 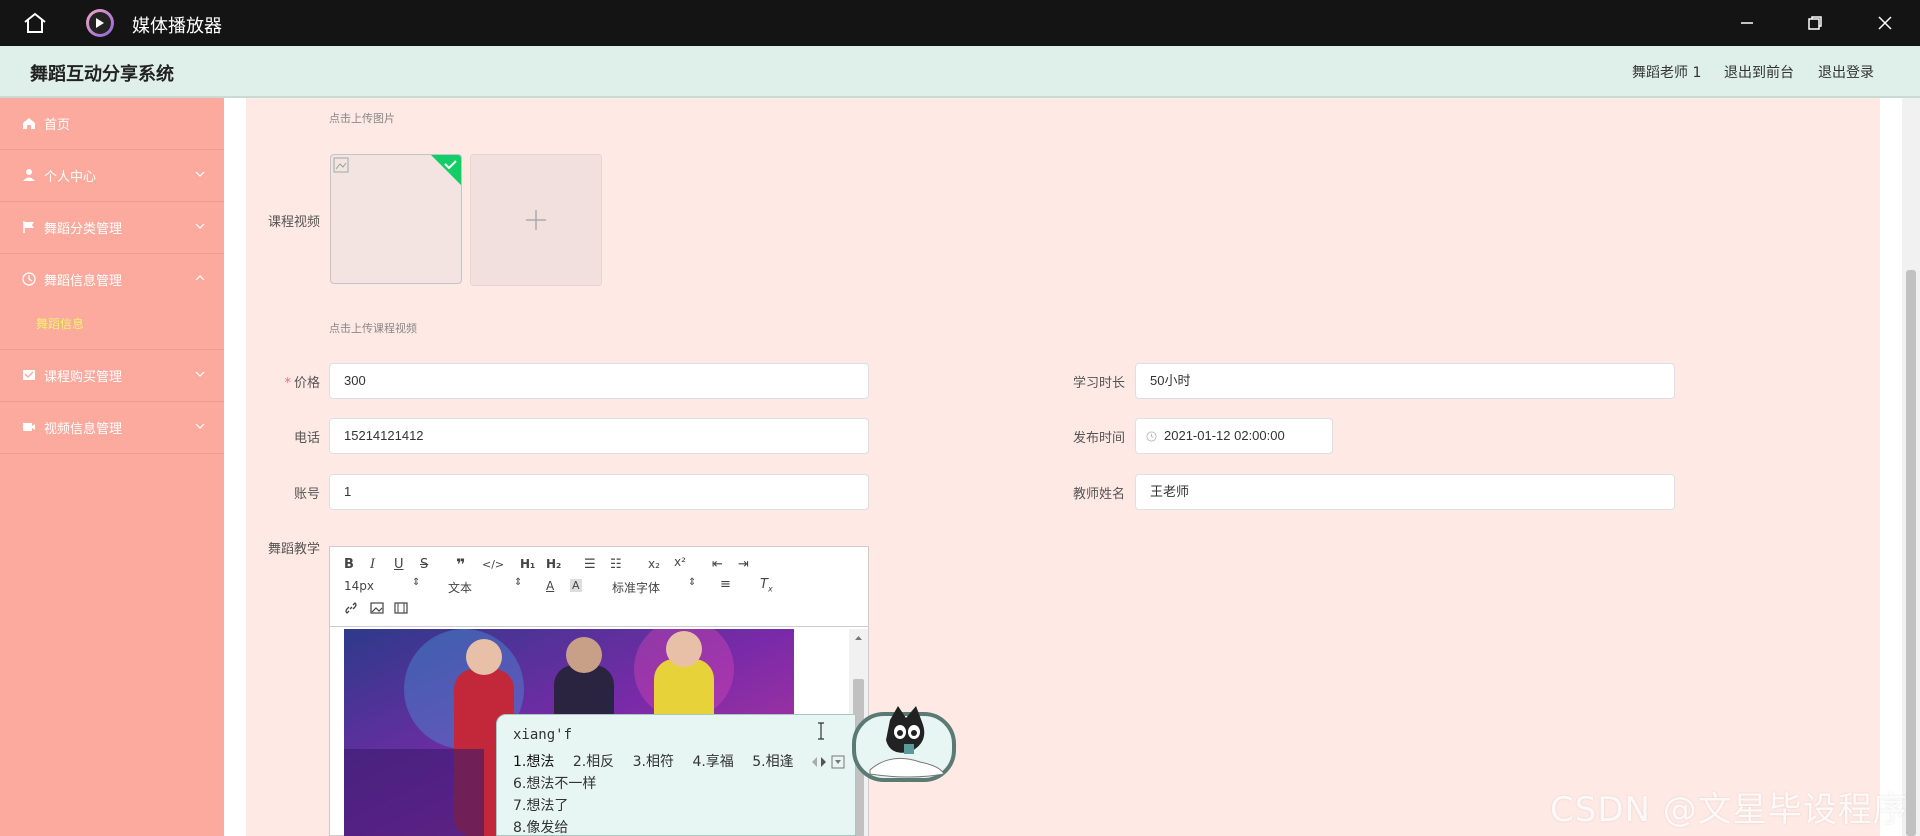 What do you see at coordinates (1666, 72) in the screenshot?
I see `user-name-link: 舞蹈老师 1` at bounding box center [1666, 72].